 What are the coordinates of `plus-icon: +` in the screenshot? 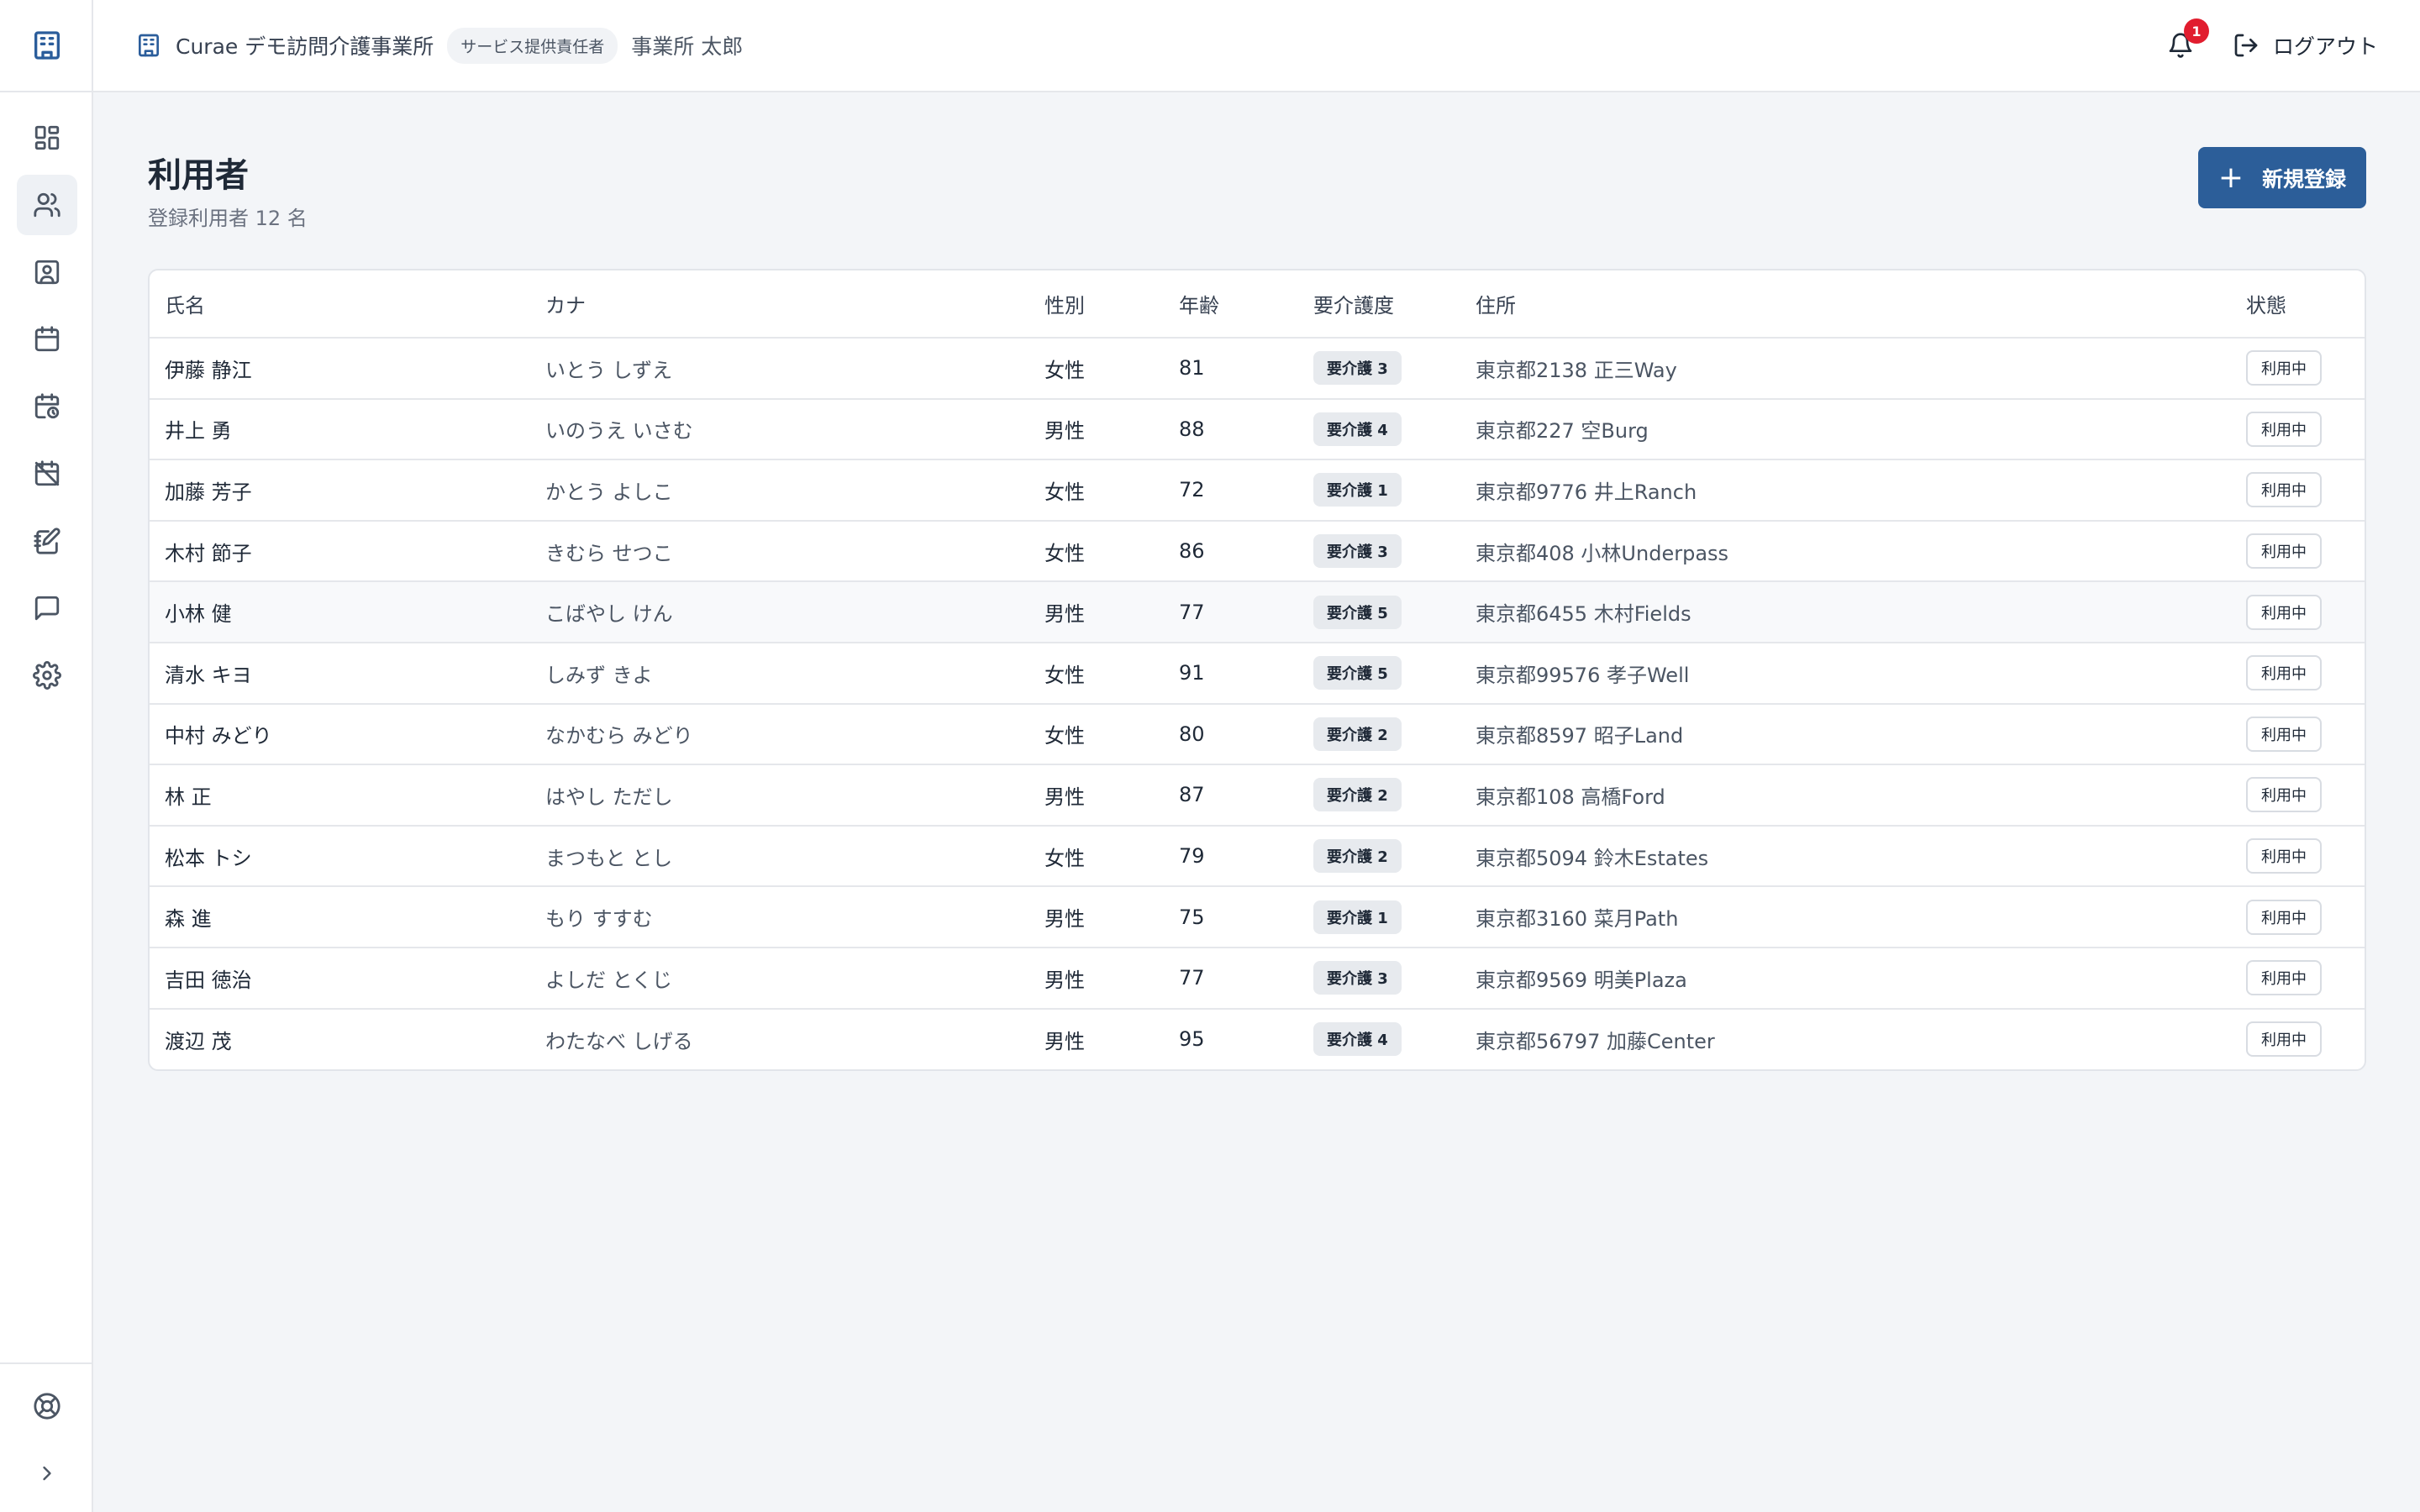 It's located at (2230, 177).